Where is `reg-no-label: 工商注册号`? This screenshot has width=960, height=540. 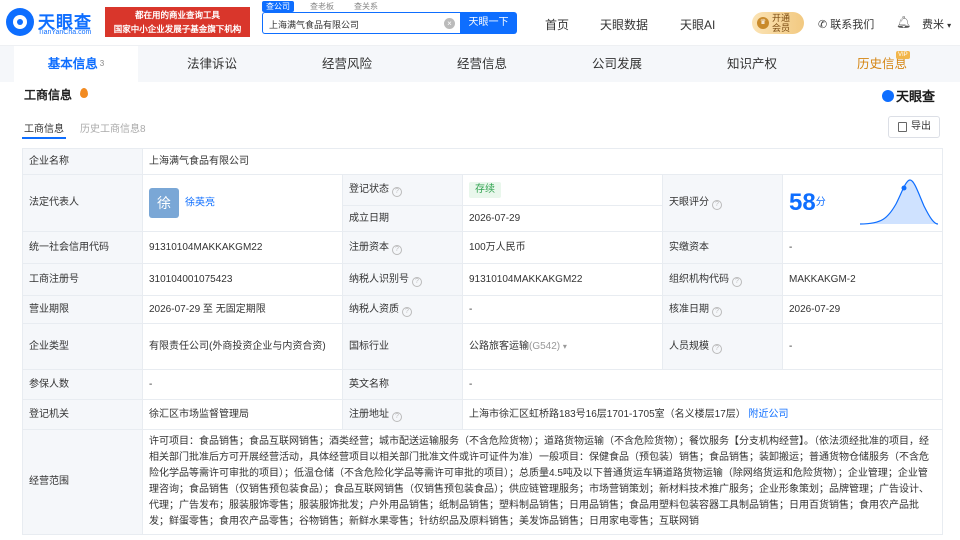 reg-no-label: 工商注册号 is located at coordinates (82, 279).